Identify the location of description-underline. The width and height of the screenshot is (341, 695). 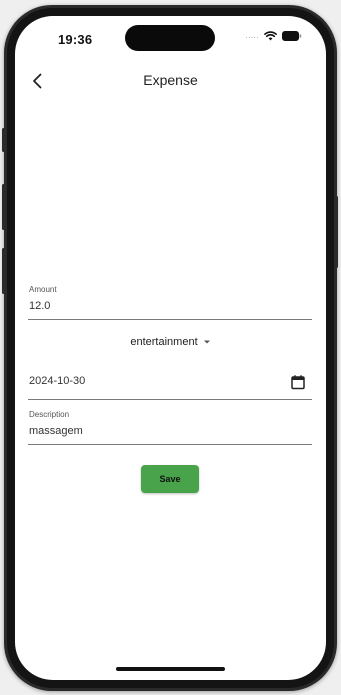
(170, 444).